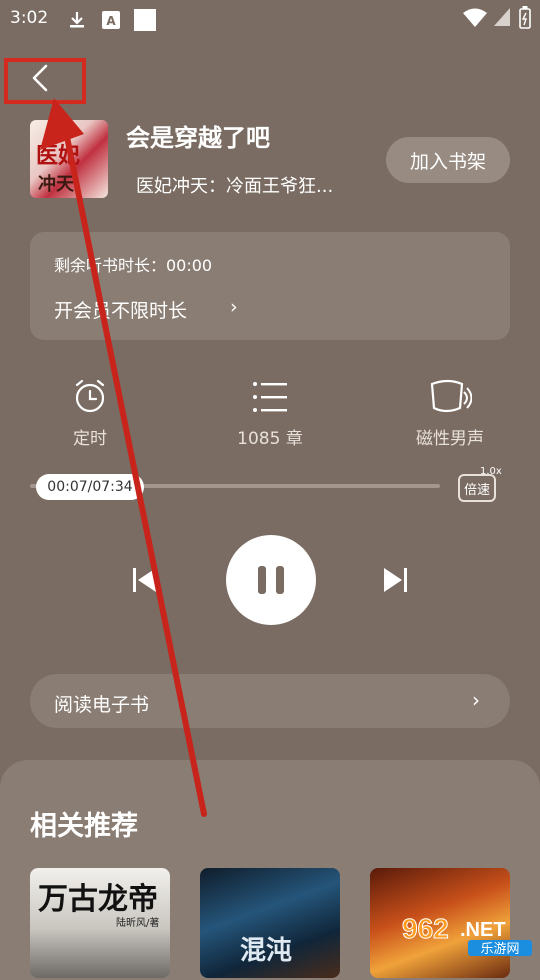 This screenshot has height=980, width=540. What do you see at coordinates (448, 160) in the screenshot?
I see `add-to-shelf-button: 加入书架` at bounding box center [448, 160].